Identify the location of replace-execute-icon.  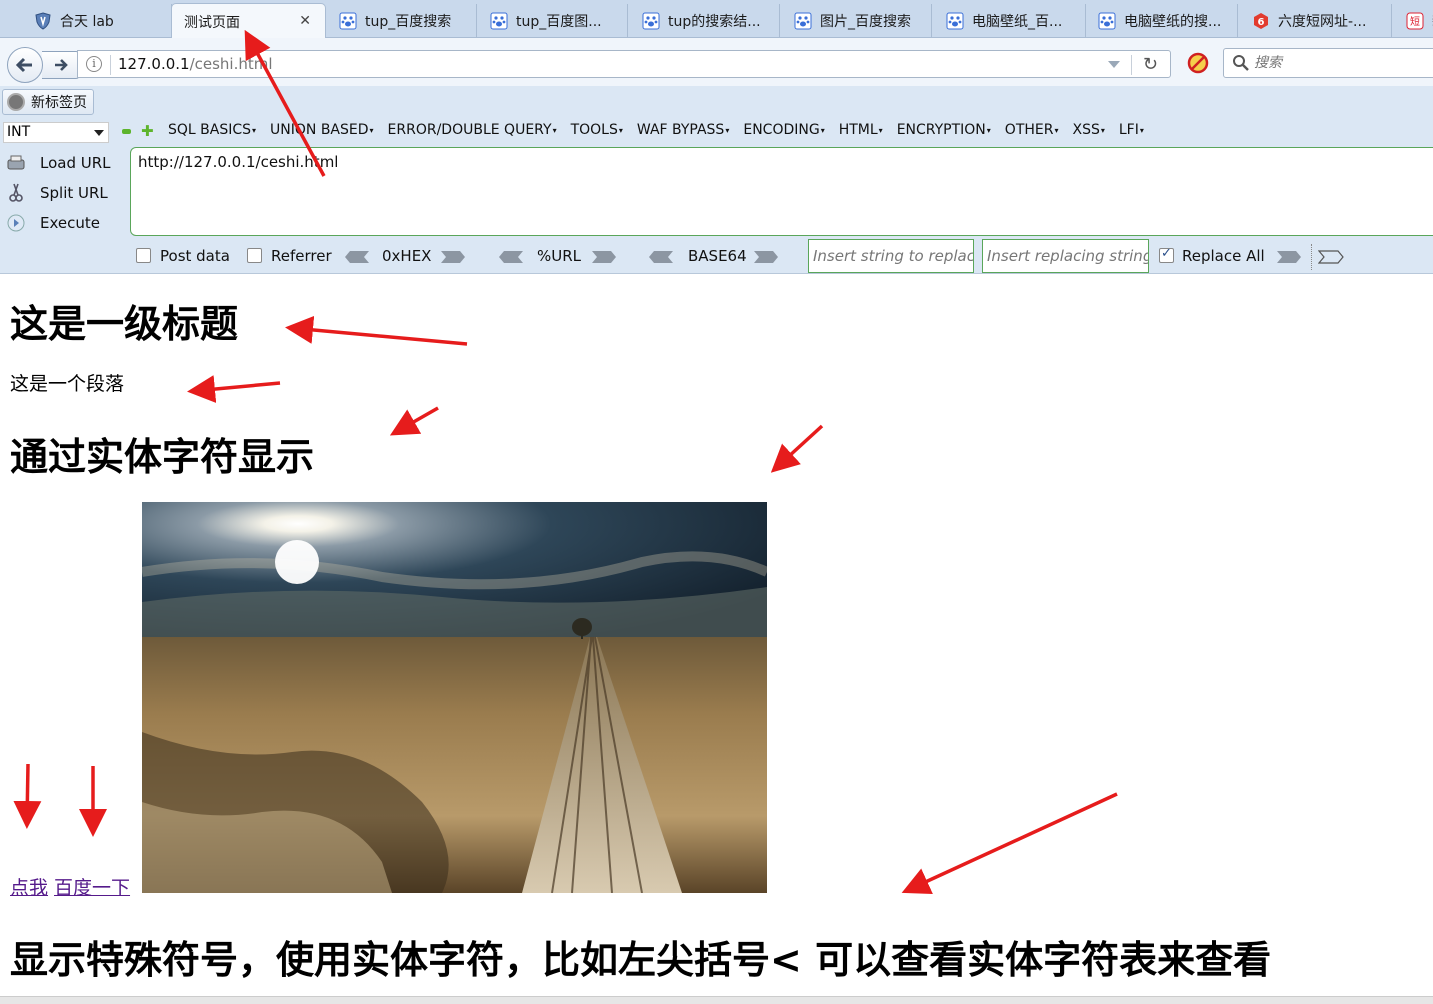
(1331, 257).